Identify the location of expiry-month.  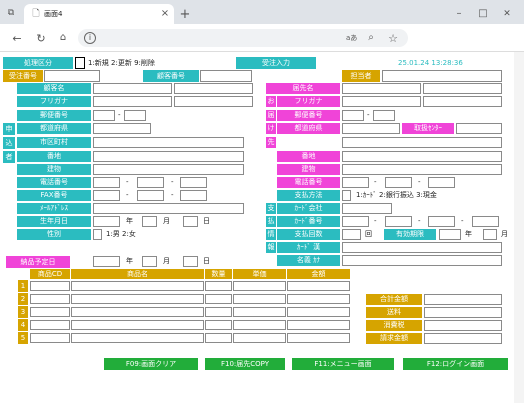
(490, 234).